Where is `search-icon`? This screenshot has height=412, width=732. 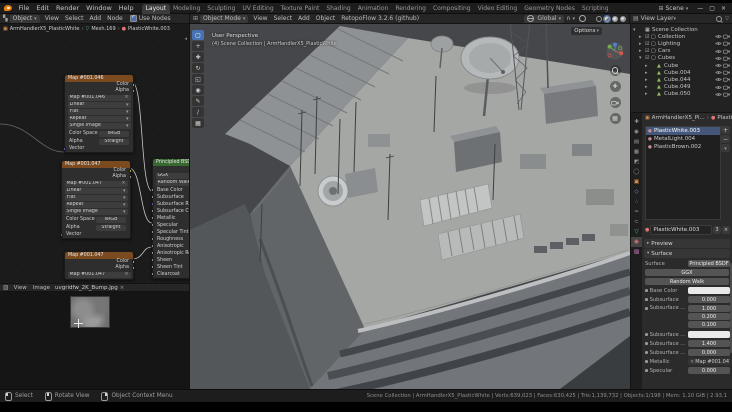 search-icon is located at coordinates (719, 18).